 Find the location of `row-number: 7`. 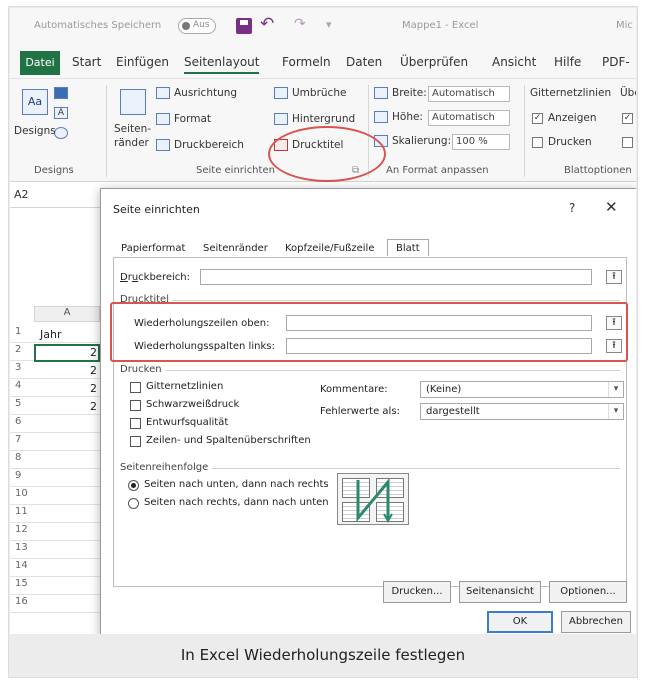

row-number: 7 is located at coordinates (22, 439).